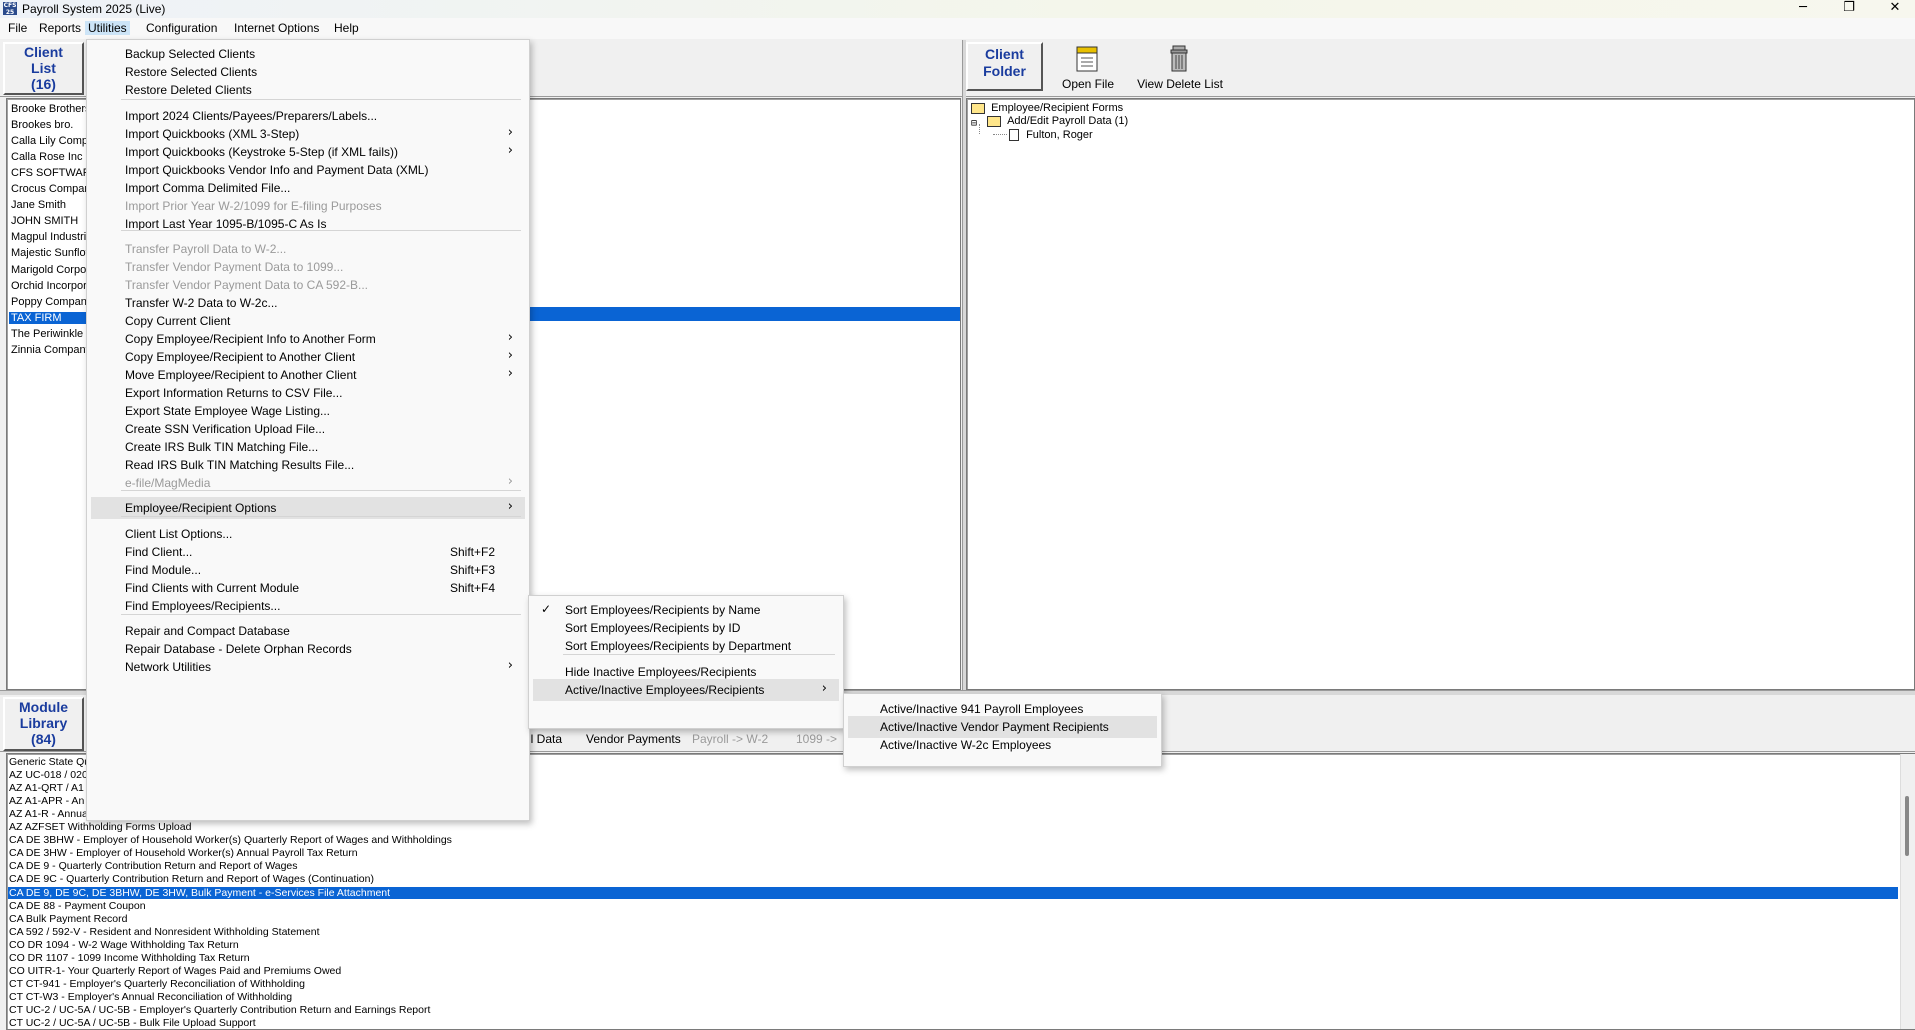 The height and width of the screenshot is (1030, 1915). Describe the element at coordinates (44, 221) in the screenshot. I see `client-list-item: JOHN SMITH` at that location.